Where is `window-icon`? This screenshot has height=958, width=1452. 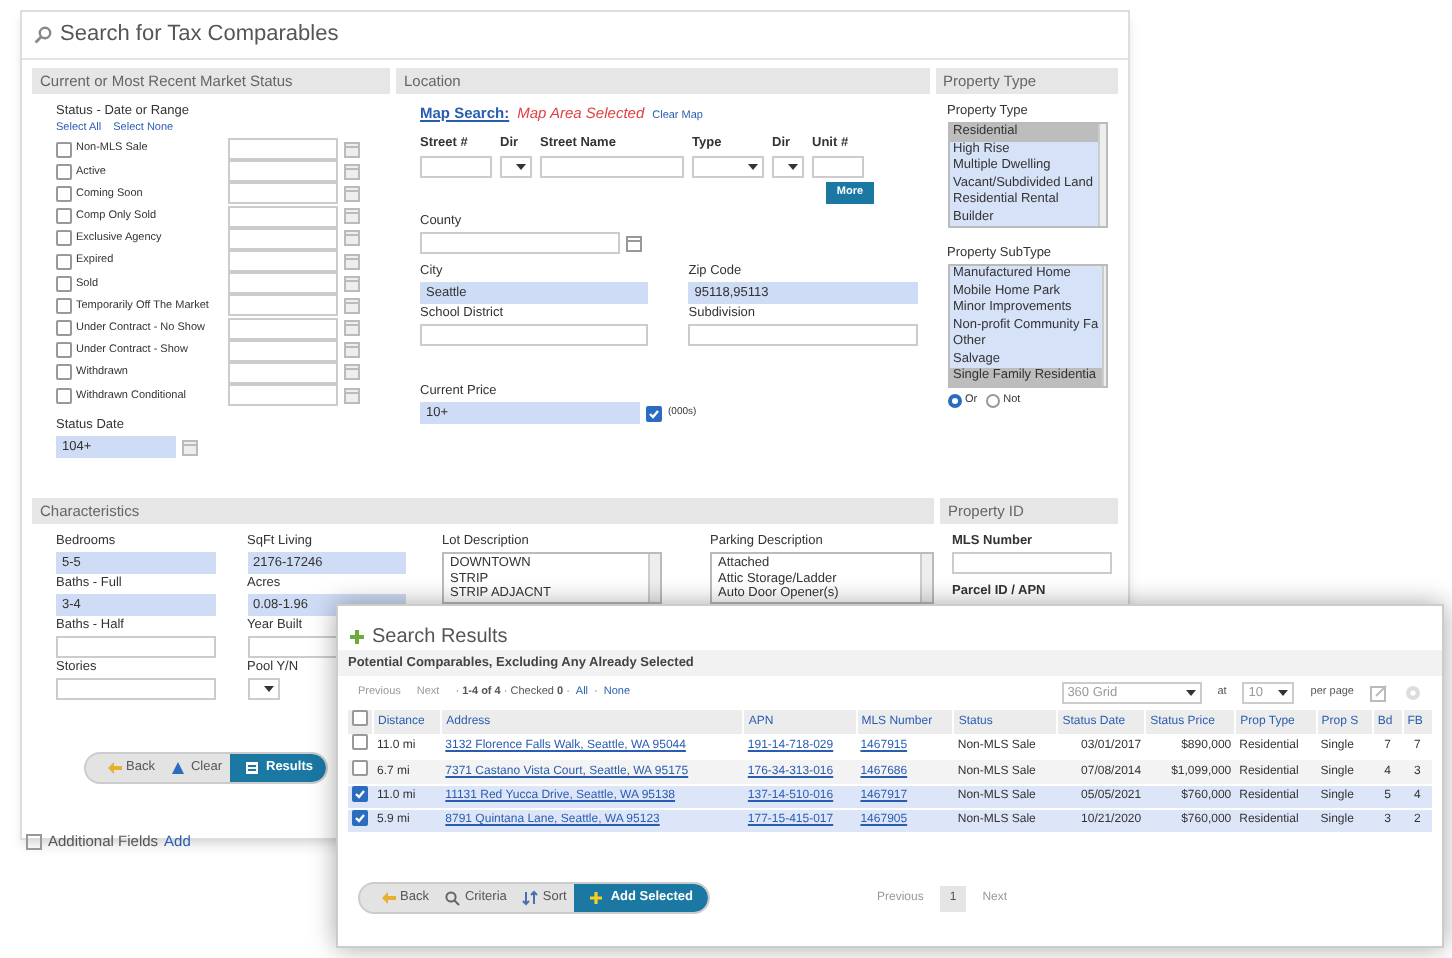
window-icon is located at coordinates (634, 243).